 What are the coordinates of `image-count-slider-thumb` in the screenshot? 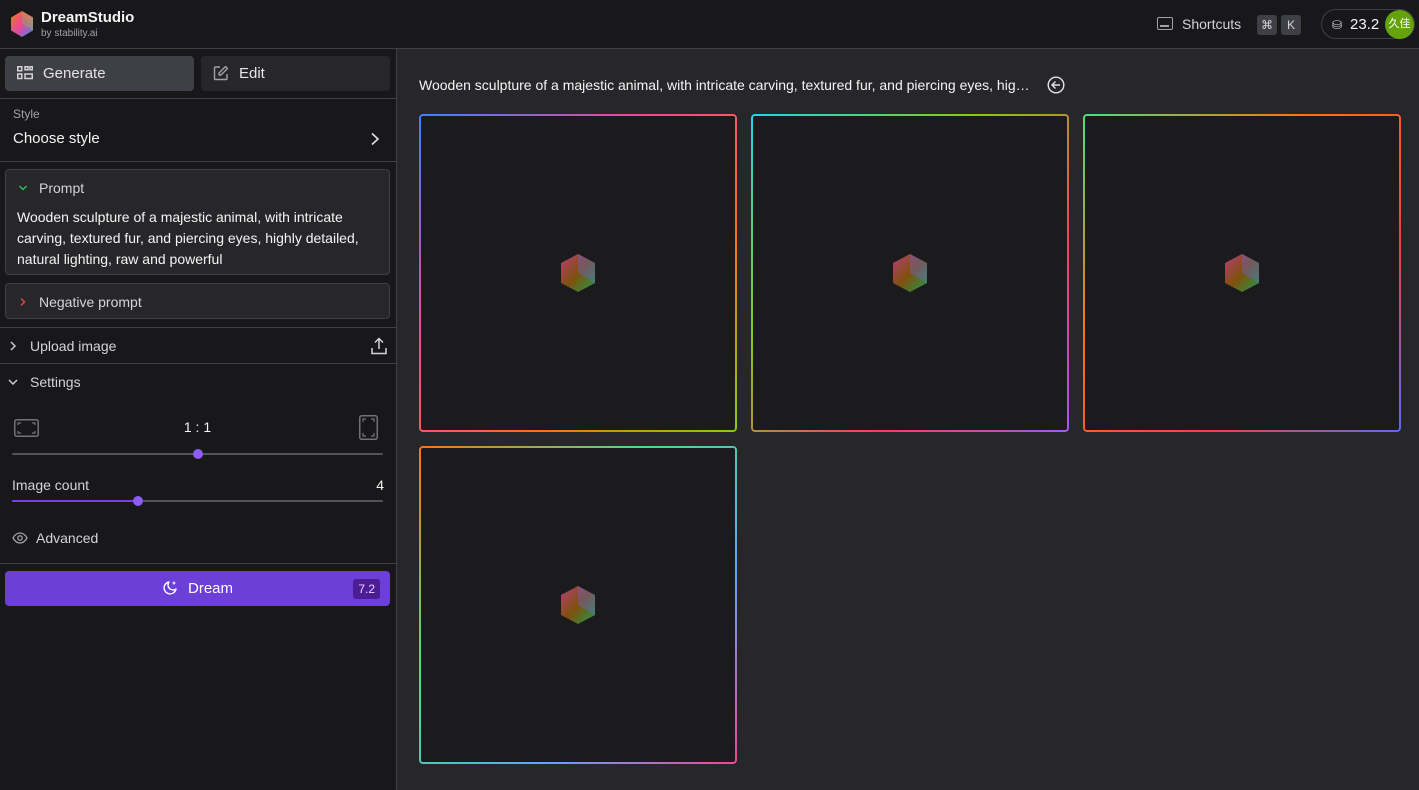 It's located at (138, 501).